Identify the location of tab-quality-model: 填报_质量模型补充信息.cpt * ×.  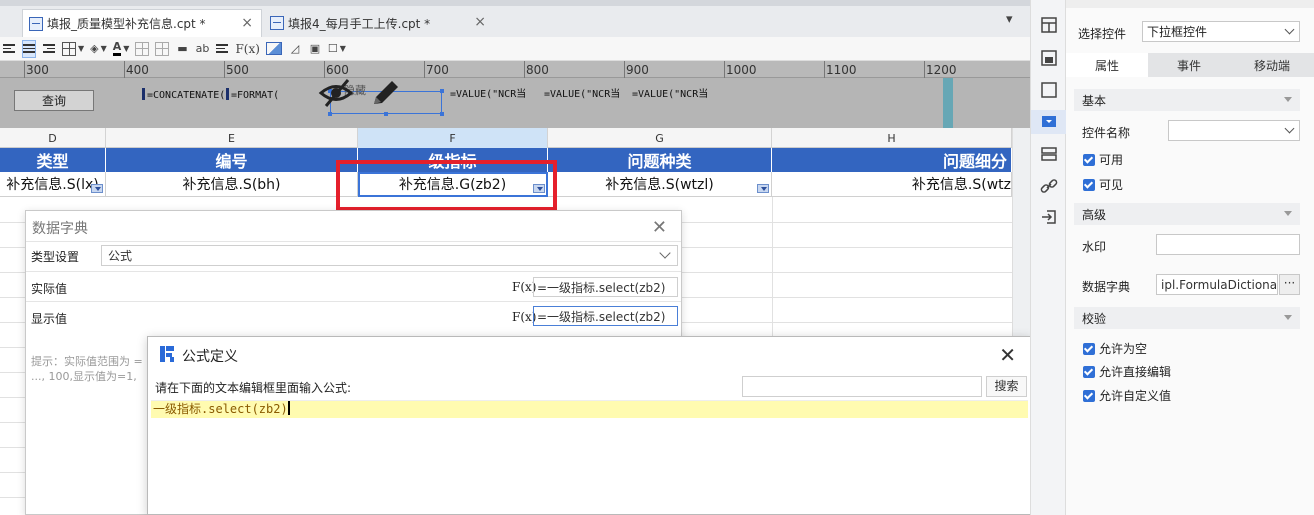
(142, 23).